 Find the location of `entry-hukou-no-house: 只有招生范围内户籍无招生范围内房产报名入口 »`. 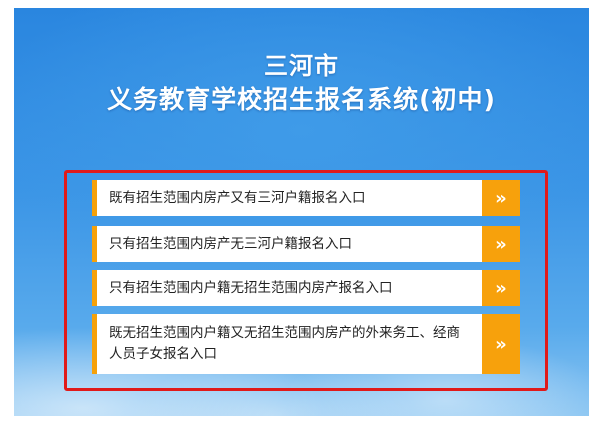

entry-hukou-no-house: 只有招生范围内户籍无招生范围内房产报名入口 » is located at coordinates (306, 288).